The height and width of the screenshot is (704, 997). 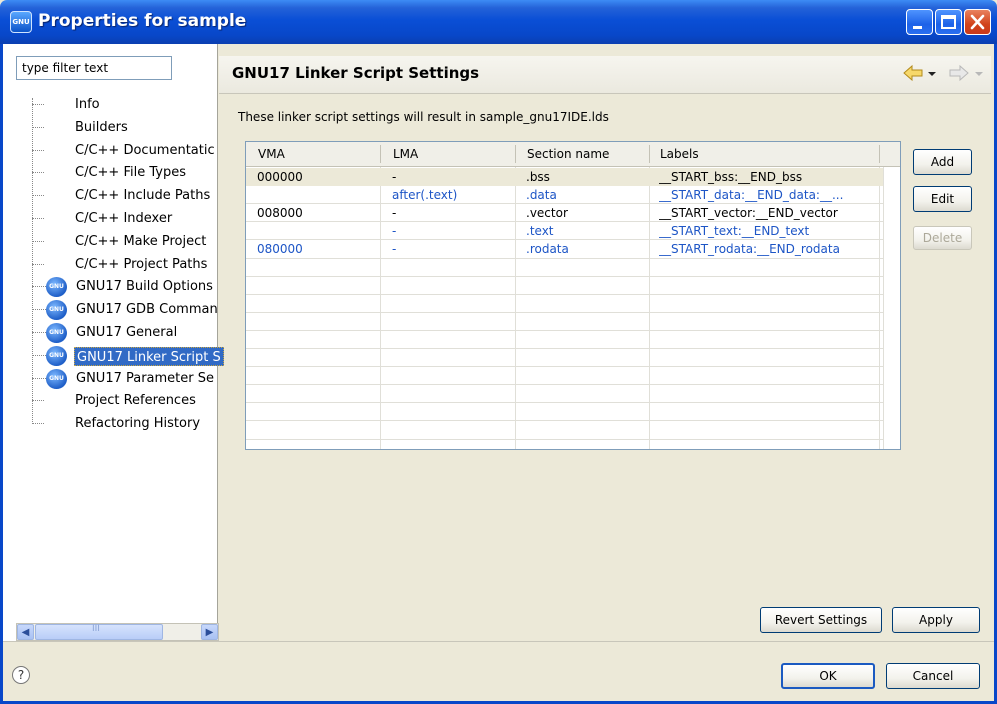 I want to click on tree-item: C/C++ Indexer, so click(x=123, y=219).